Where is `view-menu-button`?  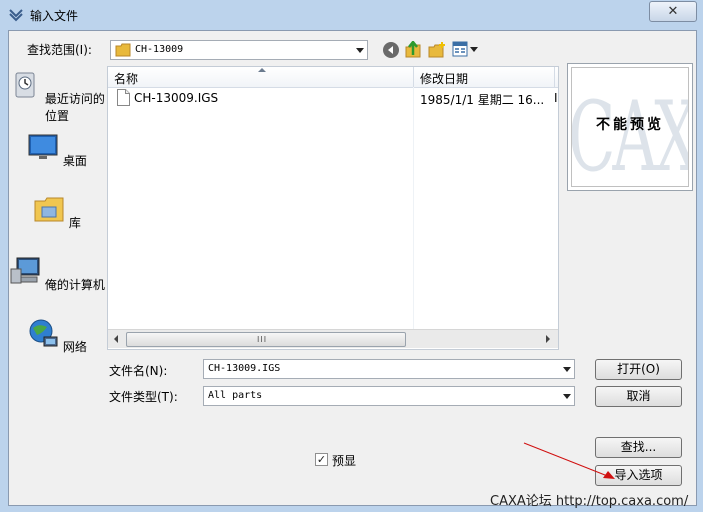 view-menu-button is located at coordinates (465, 50).